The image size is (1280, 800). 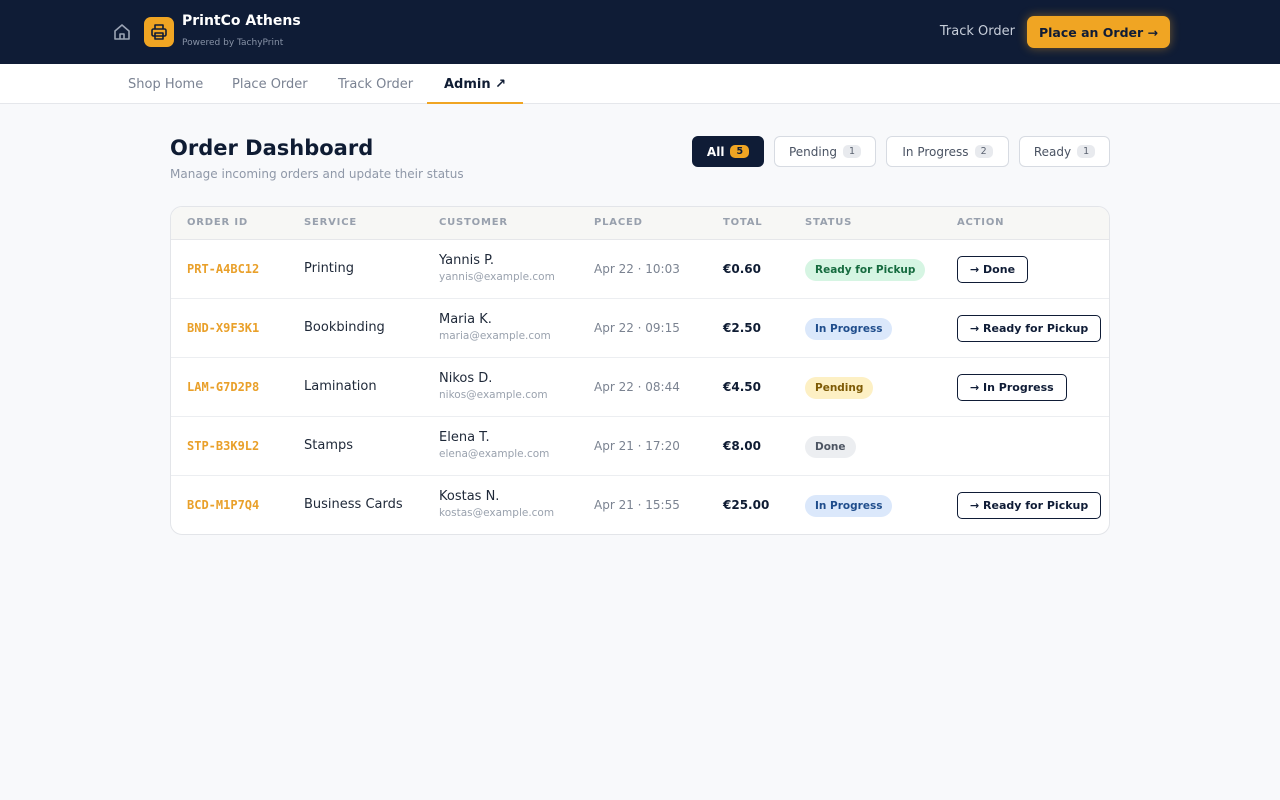 I want to click on printer-icon, so click(x=159, y=32).